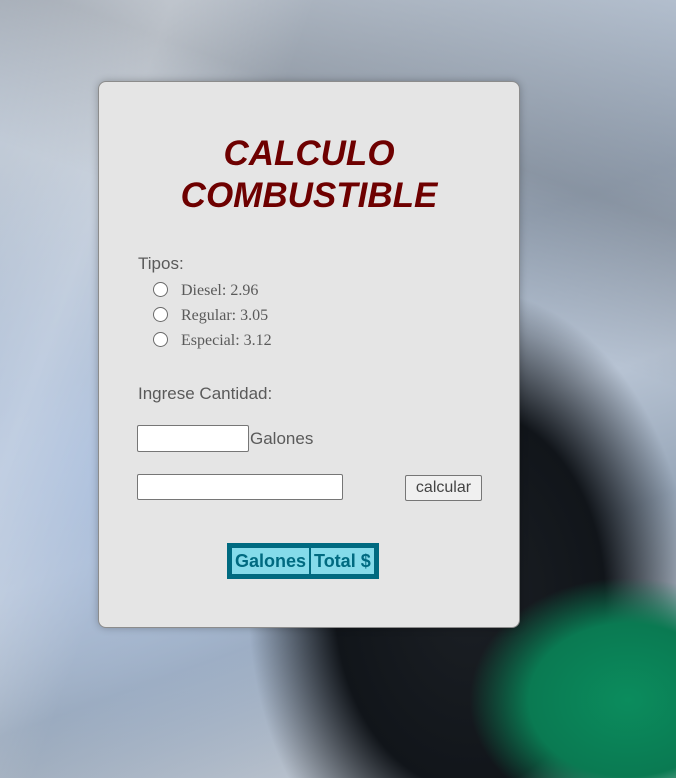 The height and width of the screenshot is (778, 676). Describe the element at coordinates (342, 561) in the screenshot. I see `header-total: Total $` at that location.